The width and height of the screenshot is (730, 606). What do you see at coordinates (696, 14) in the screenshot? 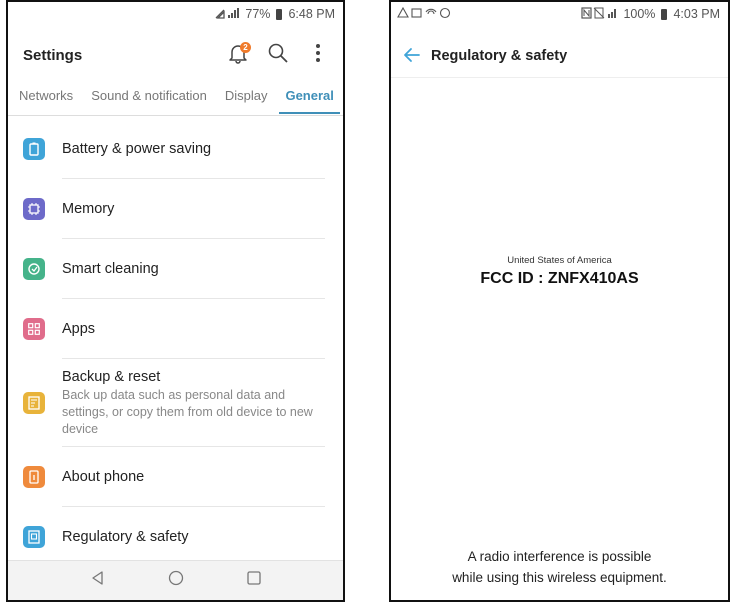
I see `status-time: 4:03 PM` at bounding box center [696, 14].